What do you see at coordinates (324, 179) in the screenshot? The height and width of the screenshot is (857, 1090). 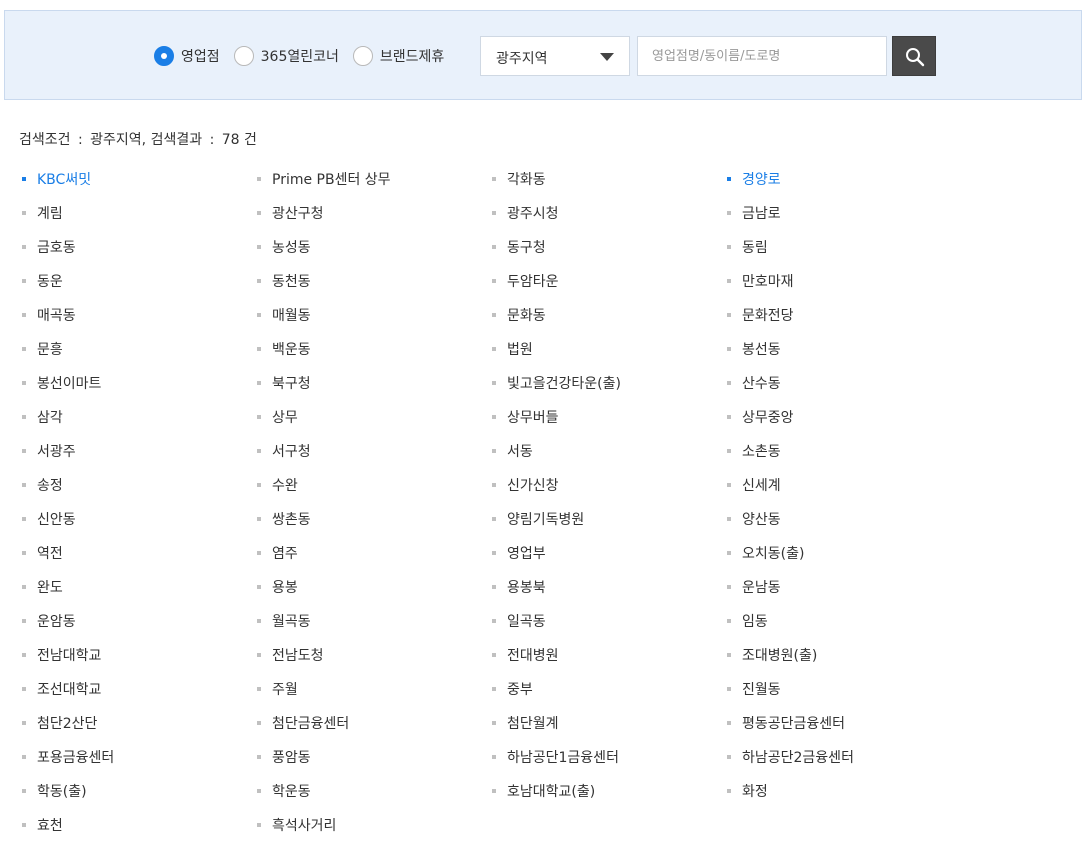 I see `branch-item: Prime PB센터 상무` at bounding box center [324, 179].